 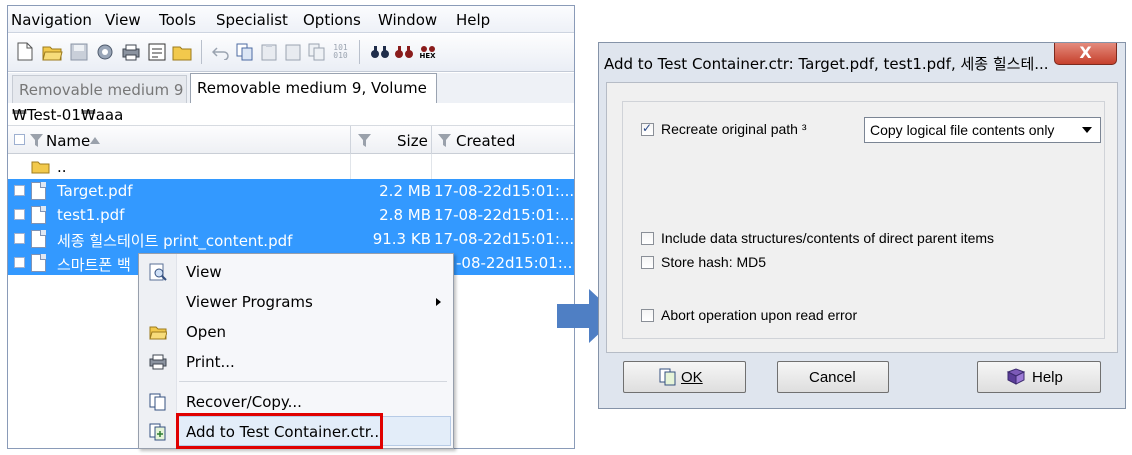 I want to click on menu-specialist: Specialist, so click(x=252, y=20).